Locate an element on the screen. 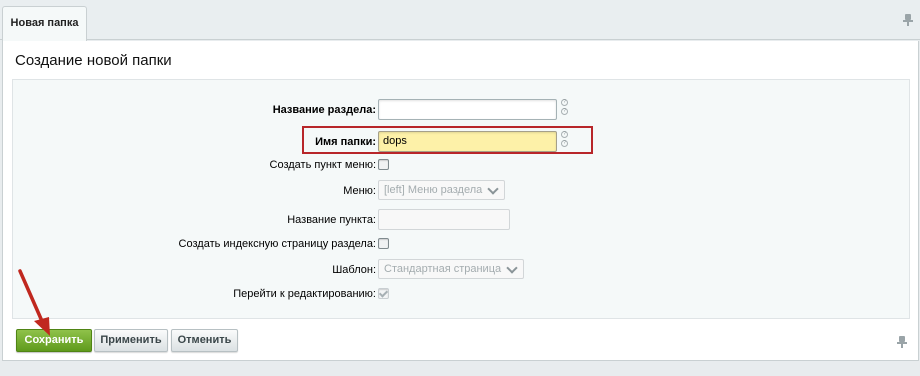 Image resolution: width=920 pixels, height=376 pixels. create-index-page-row: Создать индексную страницу раздела: is located at coordinates (462, 244).